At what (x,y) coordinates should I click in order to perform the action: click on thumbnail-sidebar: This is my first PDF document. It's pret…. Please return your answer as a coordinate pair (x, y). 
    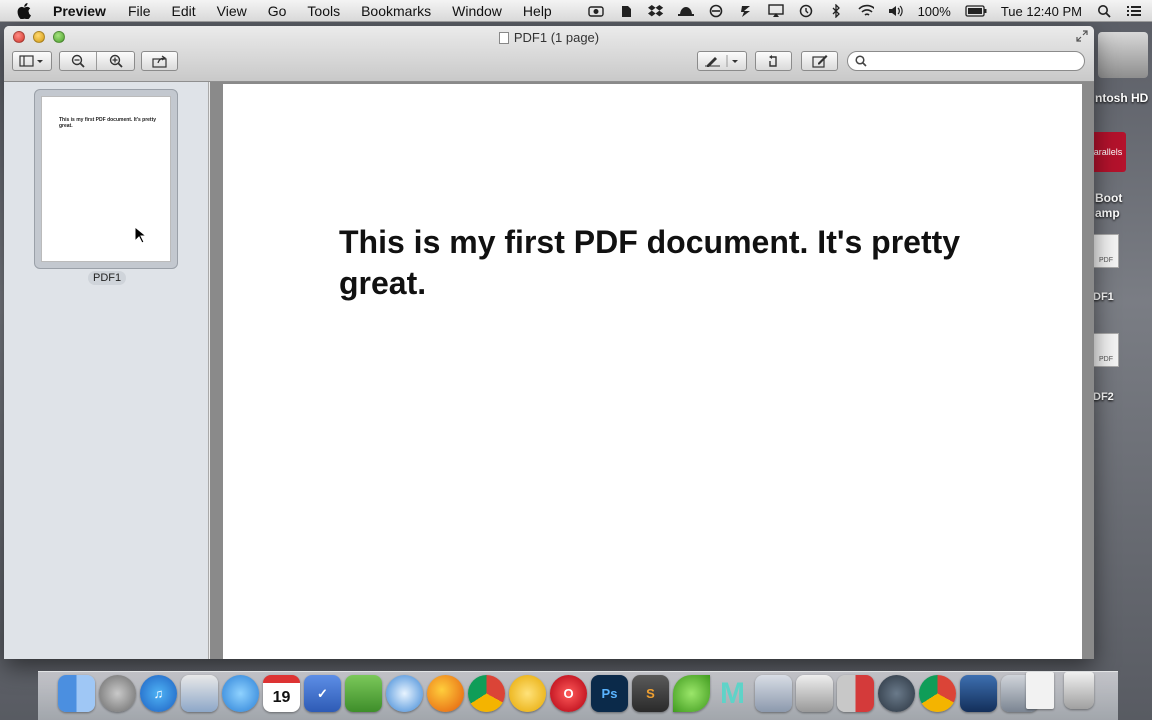
    Looking at the image, I should click on (106, 370).